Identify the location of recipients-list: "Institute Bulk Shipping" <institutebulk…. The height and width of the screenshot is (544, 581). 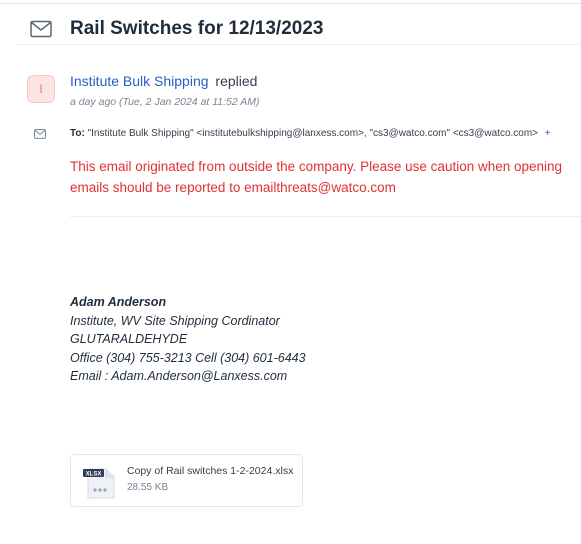
(313, 133).